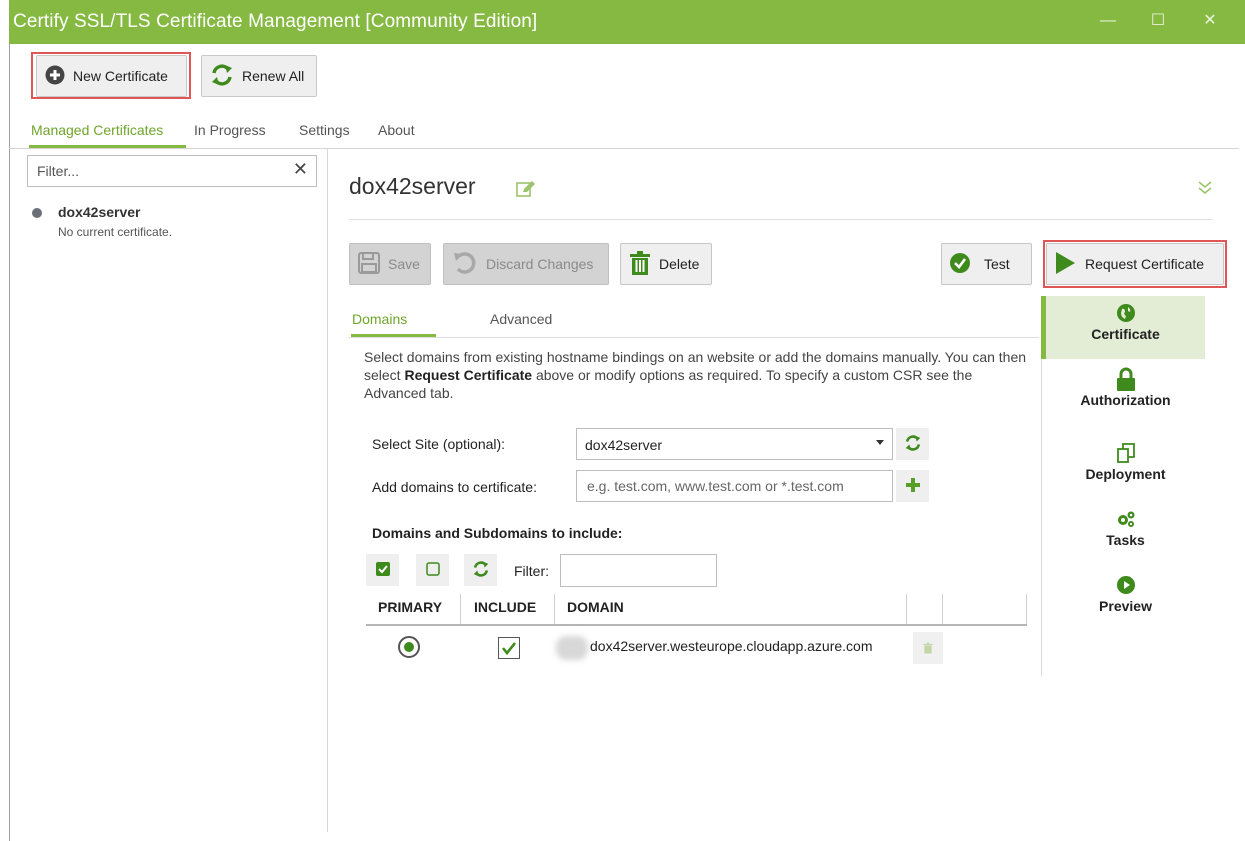  What do you see at coordinates (148, 171) in the screenshot?
I see `certificate-filter-input` at bounding box center [148, 171].